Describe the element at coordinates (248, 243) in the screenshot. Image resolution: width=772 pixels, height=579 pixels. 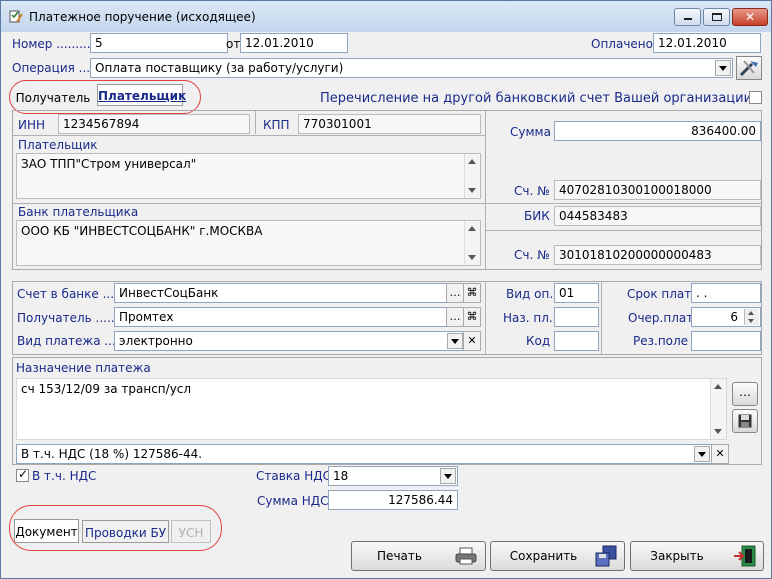
I see `bank-textarea: ООО КБ "ИНВЕСТСОЦБАНК" г.МОСКВА` at that location.